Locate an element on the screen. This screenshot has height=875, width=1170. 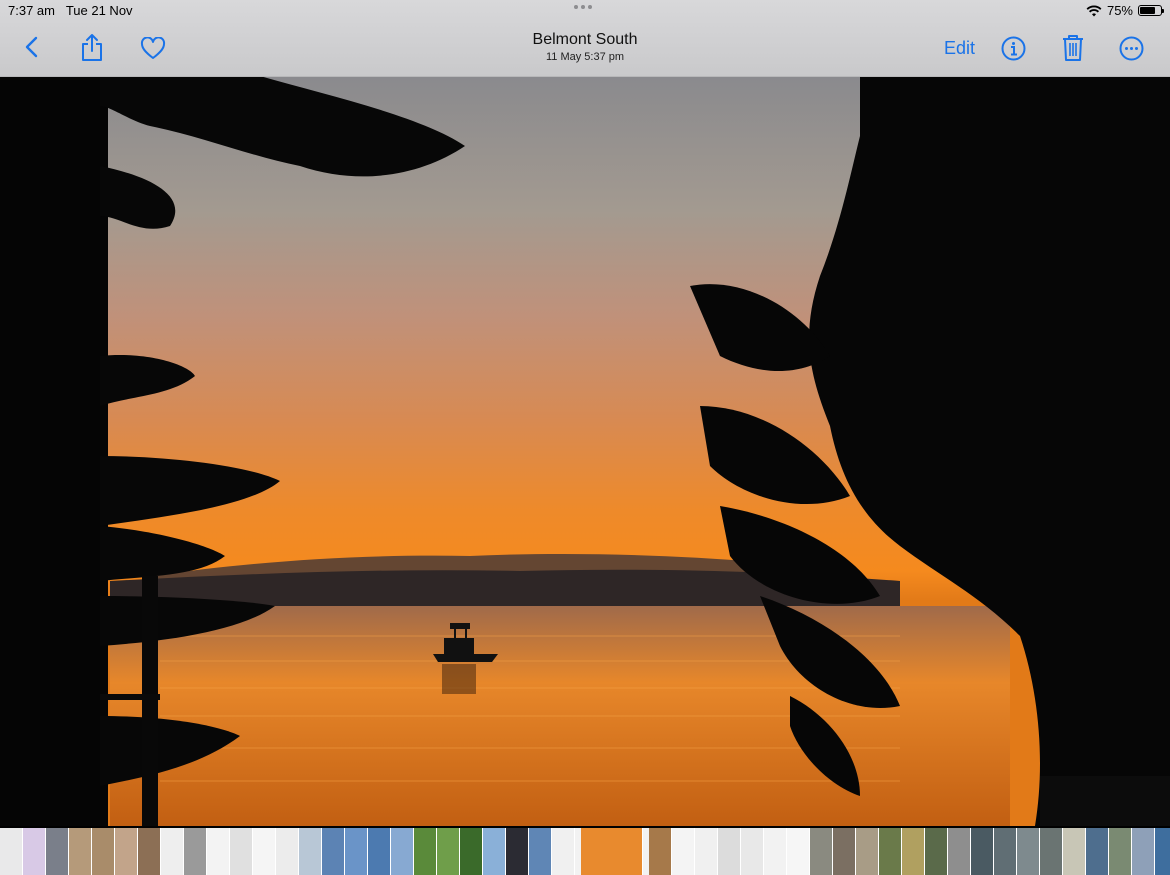
photo-timestamp: 11 May 5:37 pm is located at coordinates (585, 57).